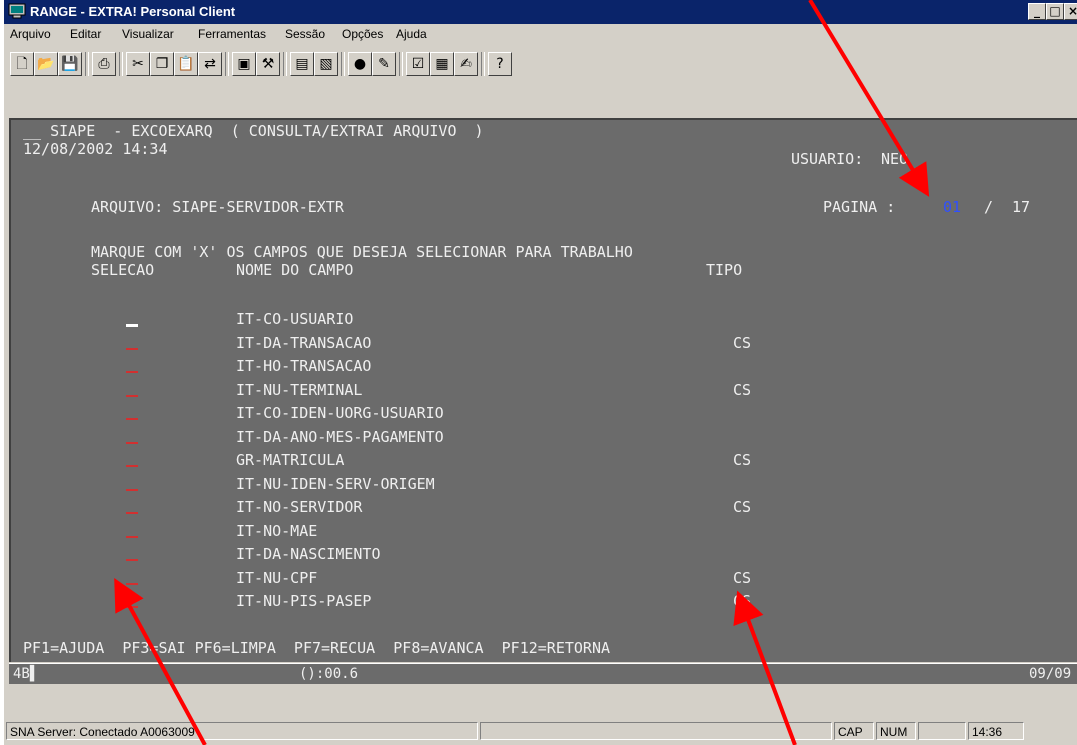 The width and height of the screenshot is (1077, 745). Describe the element at coordinates (335, 483) in the screenshot. I see `field-name: IT-NU-IDEN-SERV-ORIGEM` at that location.